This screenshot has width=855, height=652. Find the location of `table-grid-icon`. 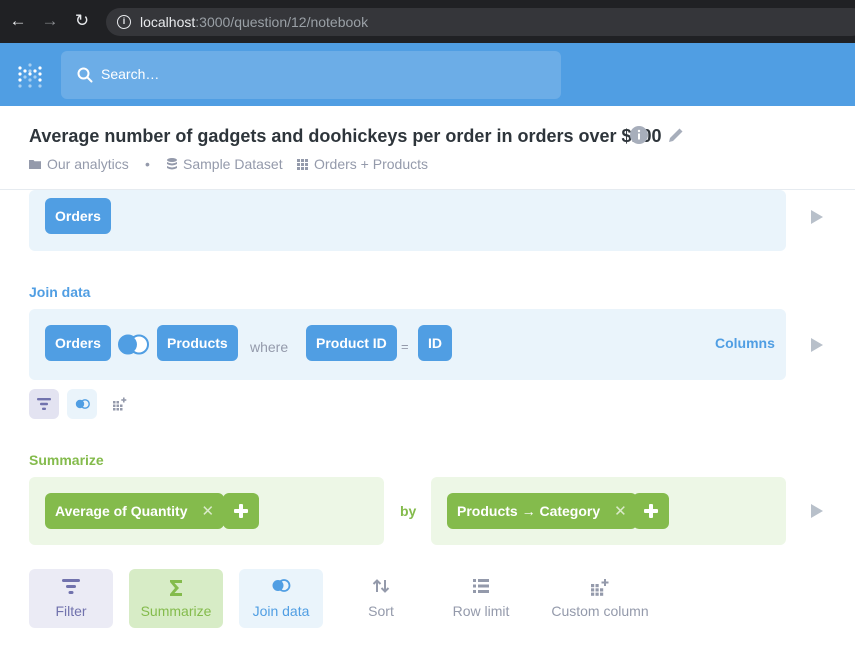

table-grid-icon is located at coordinates (302, 164).